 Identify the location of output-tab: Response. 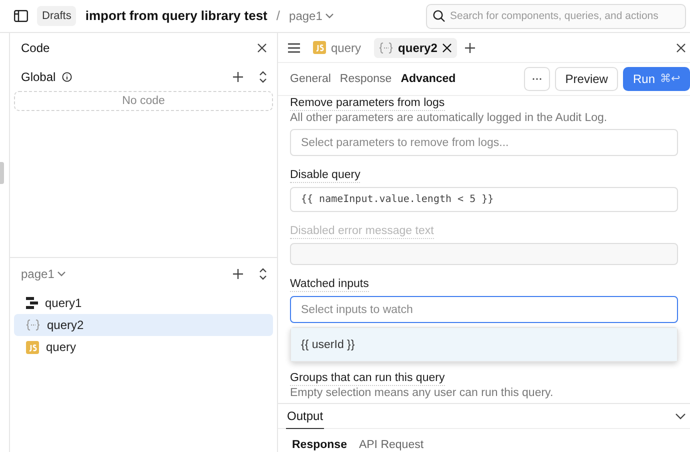
(319, 445).